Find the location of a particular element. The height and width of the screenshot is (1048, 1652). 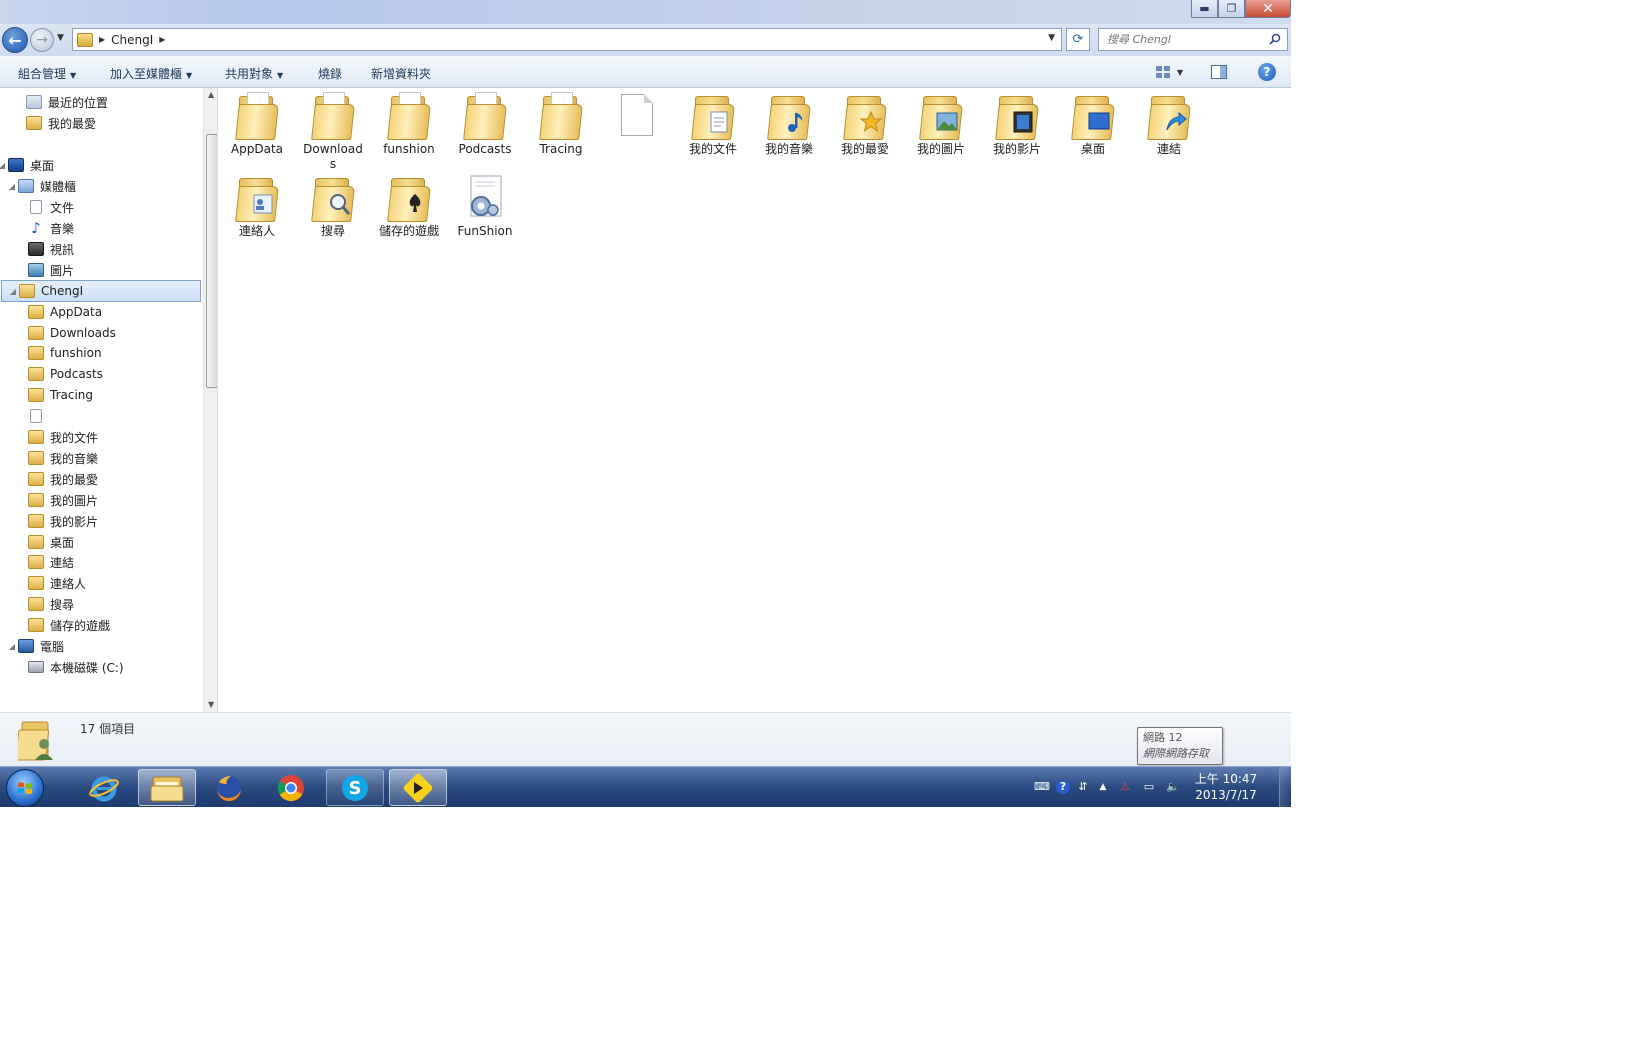

file-item: 桌面 is located at coordinates (1093, 122).